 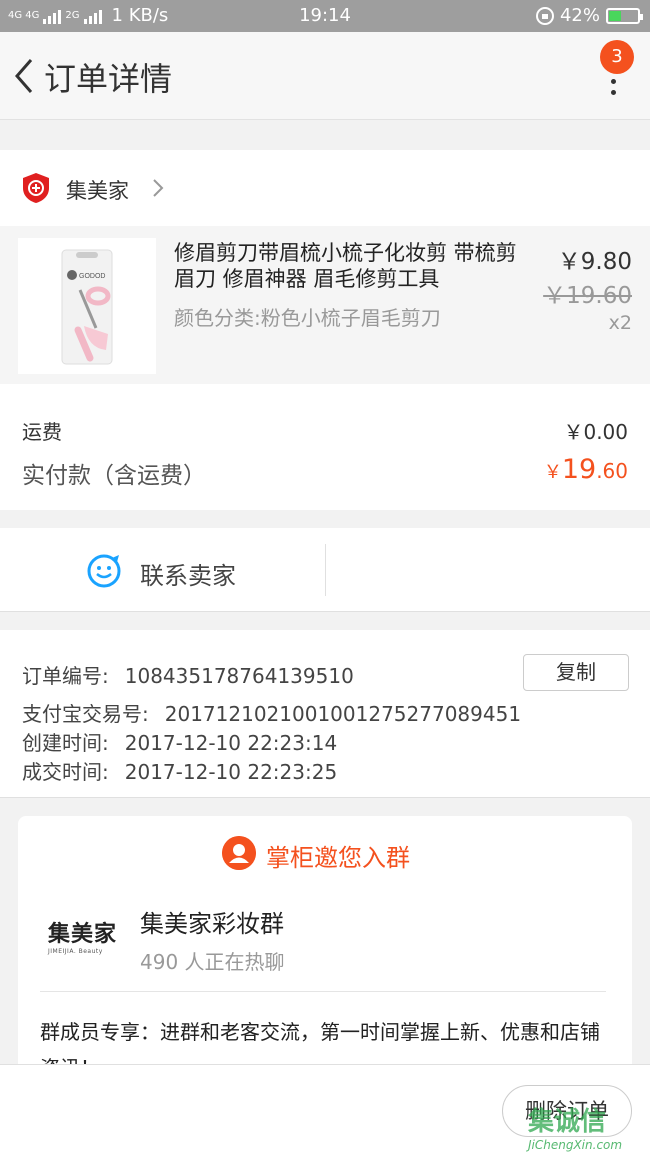 What do you see at coordinates (579, 469) in the screenshot?
I see `paid-integer: 19` at bounding box center [579, 469].